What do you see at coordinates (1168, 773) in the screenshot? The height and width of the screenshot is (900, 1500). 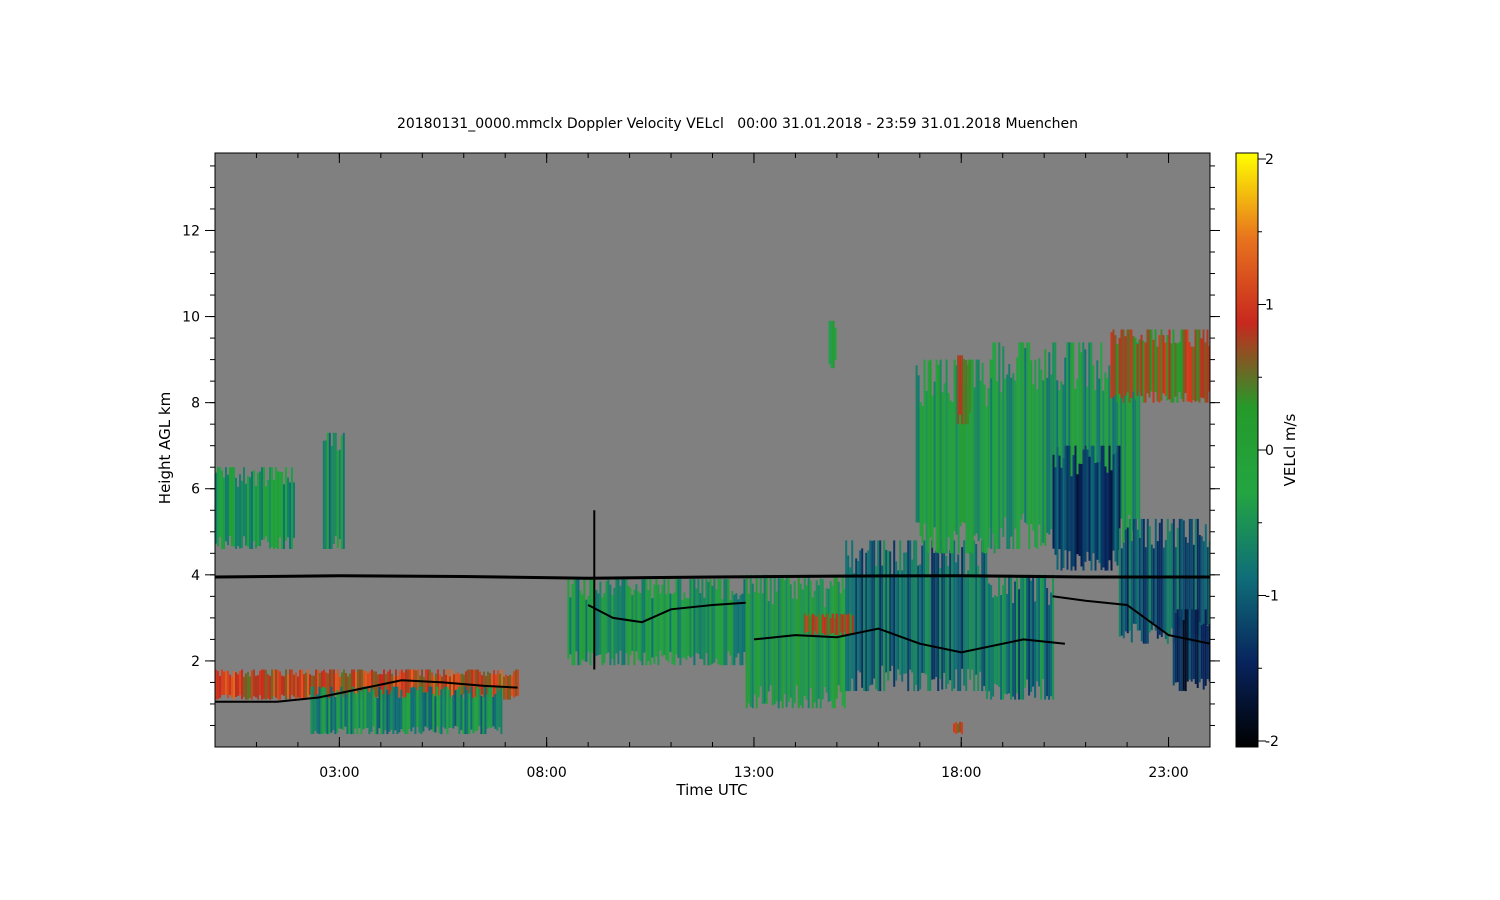 I see `x-tick-label-4: 23:00` at bounding box center [1168, 773].